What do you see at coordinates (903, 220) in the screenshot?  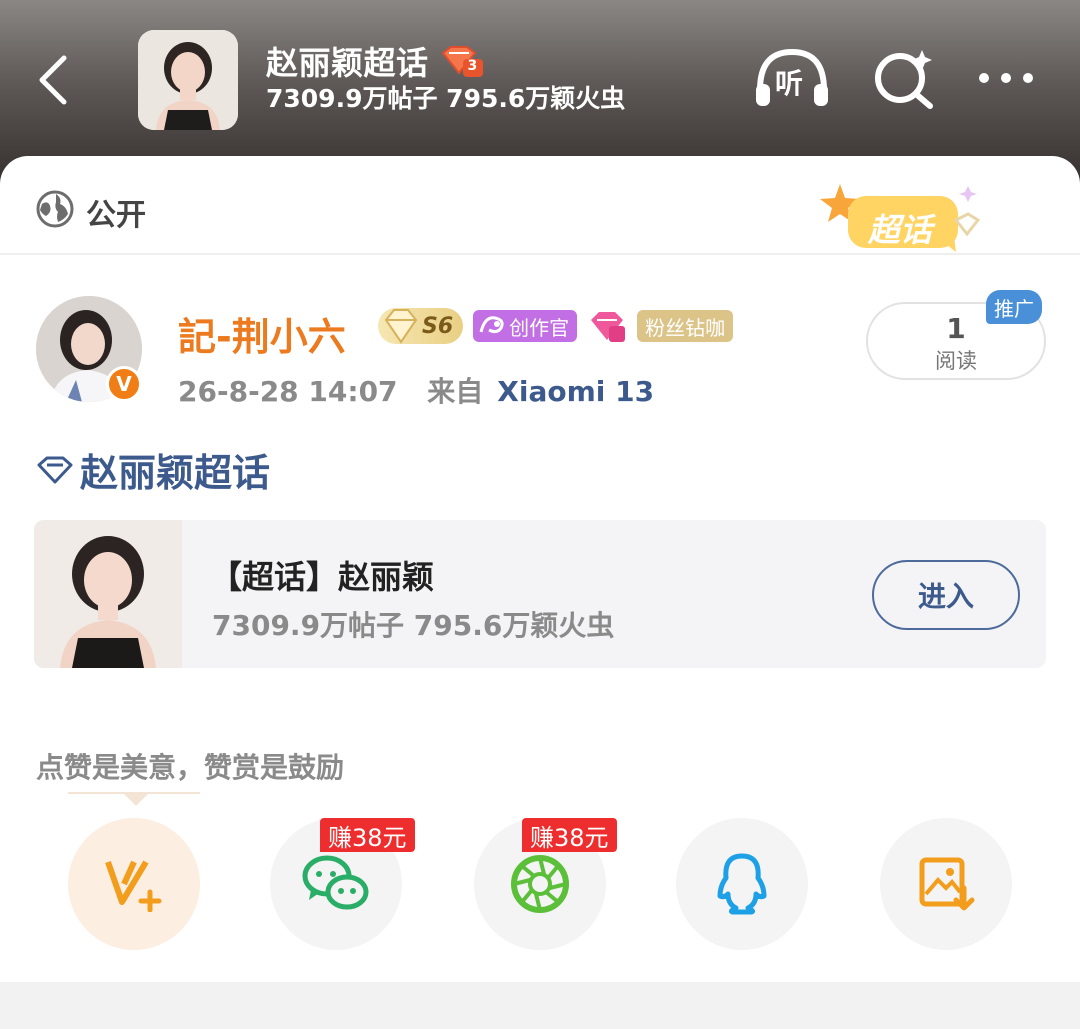 I see `super-topic-sticker: 超话` at bounding box center [903, 220].